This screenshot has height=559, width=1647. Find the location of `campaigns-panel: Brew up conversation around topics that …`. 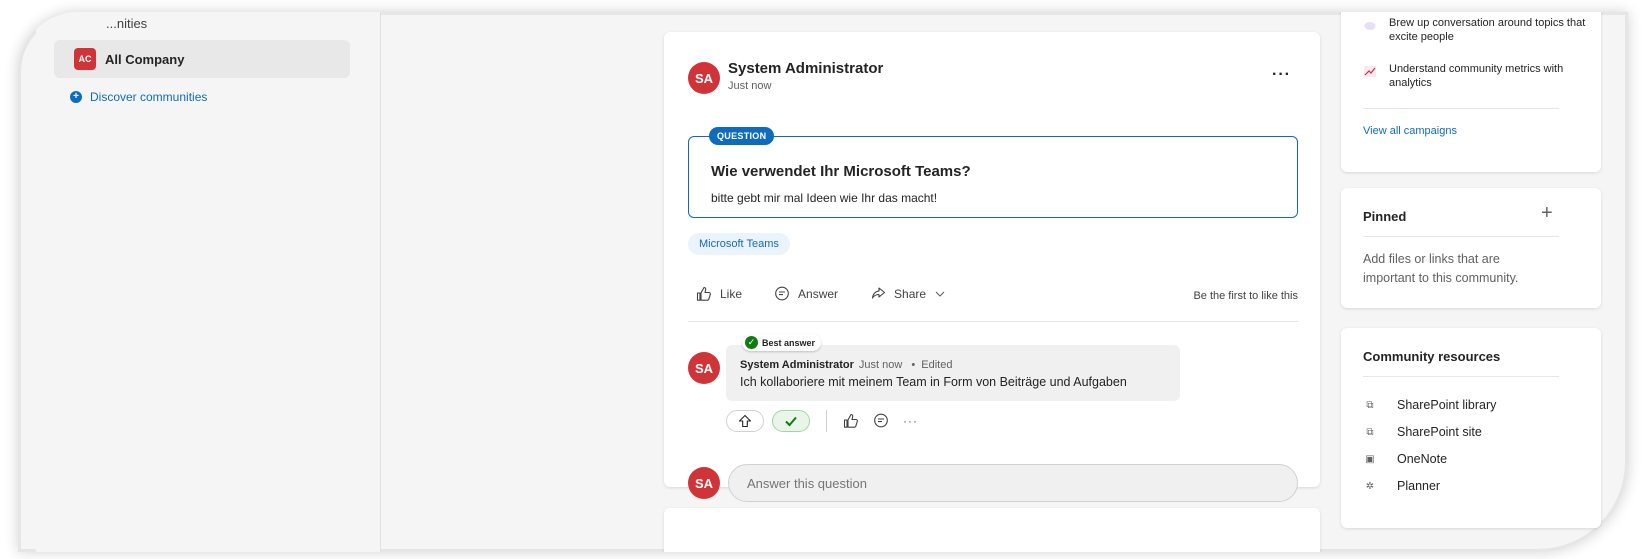

campaigns-panel: Brew up conversation around topics that … is located at coordinates (1471, 92).